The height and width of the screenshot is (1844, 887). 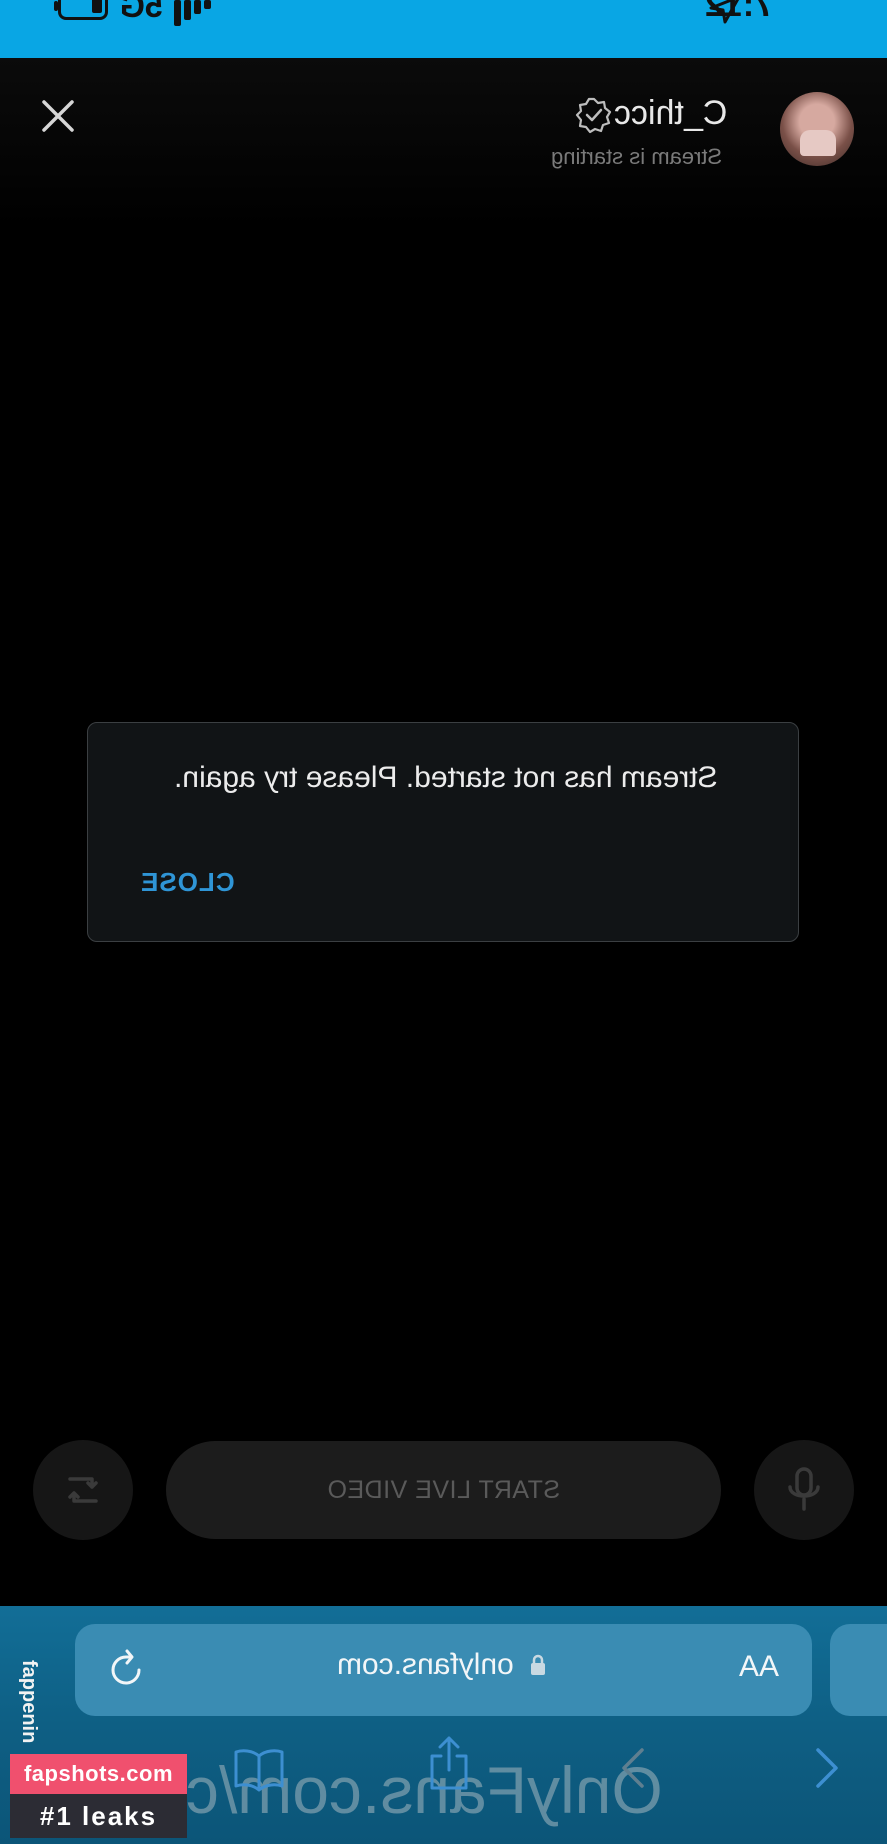 I want to click on status-bar: 7:12 5G, so click(x=443, y=29).